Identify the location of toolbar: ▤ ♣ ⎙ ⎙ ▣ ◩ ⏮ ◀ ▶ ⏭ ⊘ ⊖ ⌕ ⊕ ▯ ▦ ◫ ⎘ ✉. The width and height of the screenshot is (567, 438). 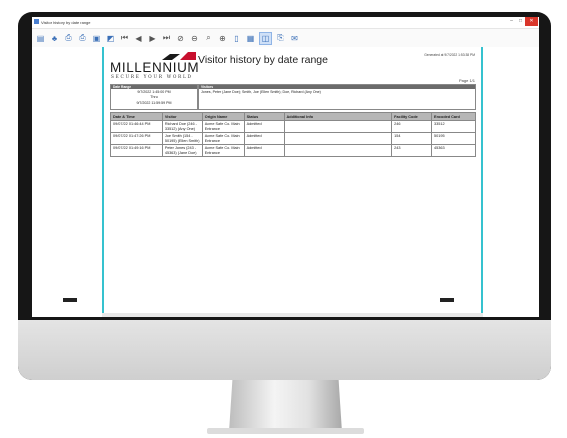
(285, 38).